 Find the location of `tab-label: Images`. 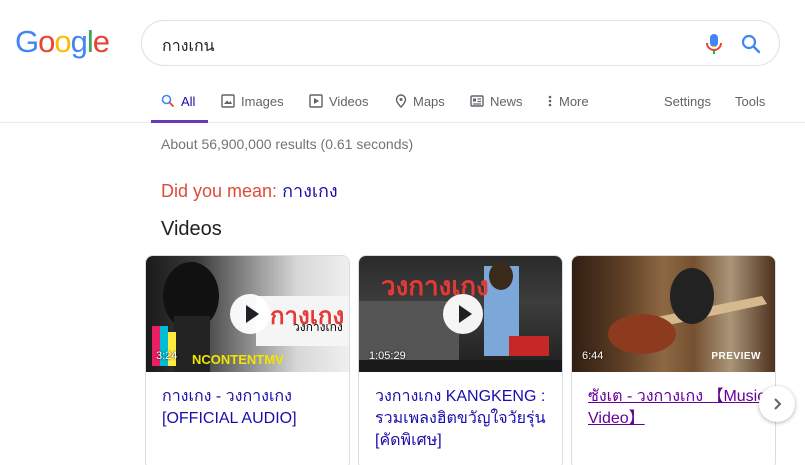

tab-label: Images is located at coordinates (262, 101).